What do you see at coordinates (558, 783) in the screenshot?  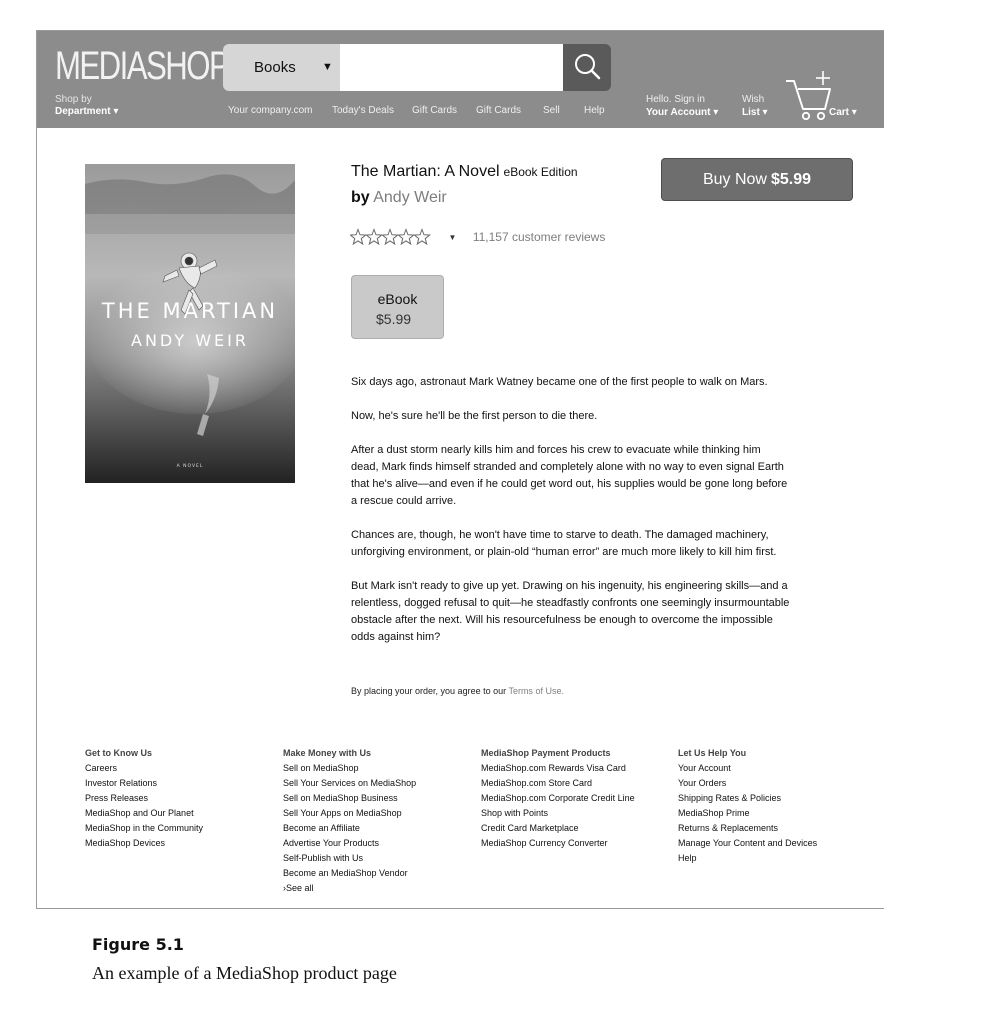 I see `footer-link: MediaShop.com Store Card` at bounding box center [558, 783].